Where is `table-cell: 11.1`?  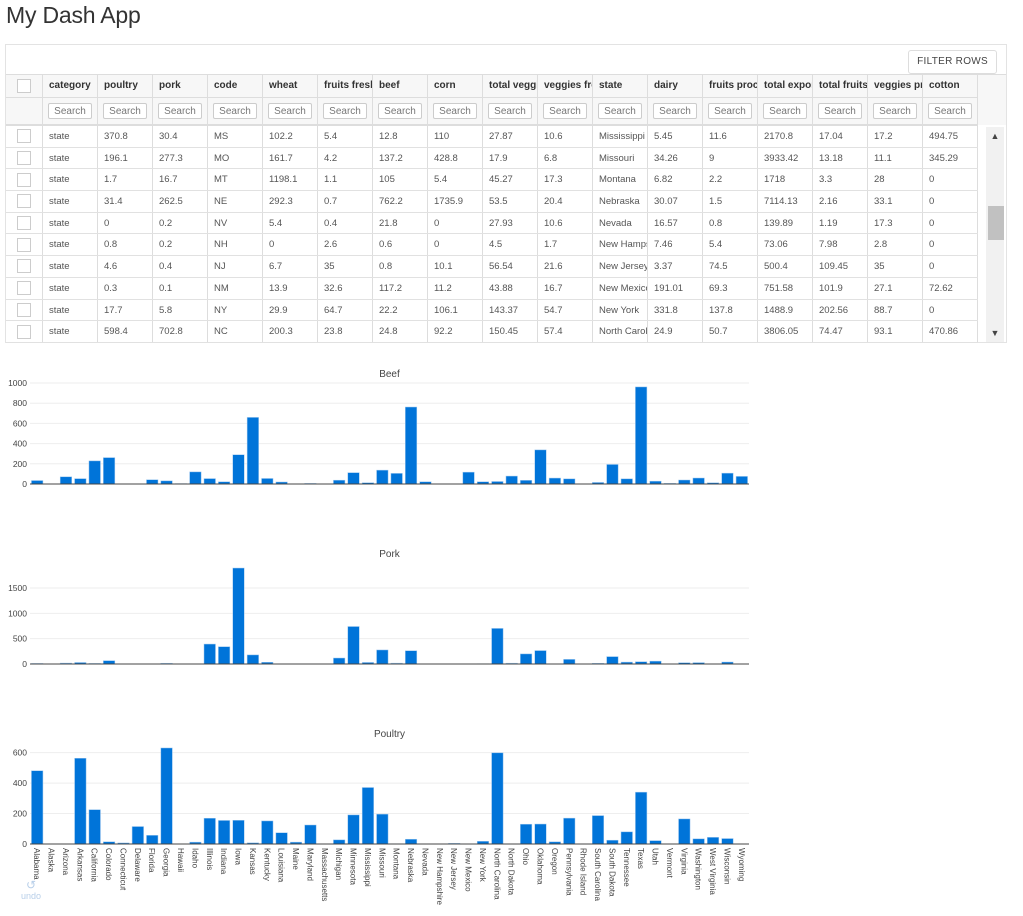 table-cell: 11.1 is located at coordinates (895, 158).